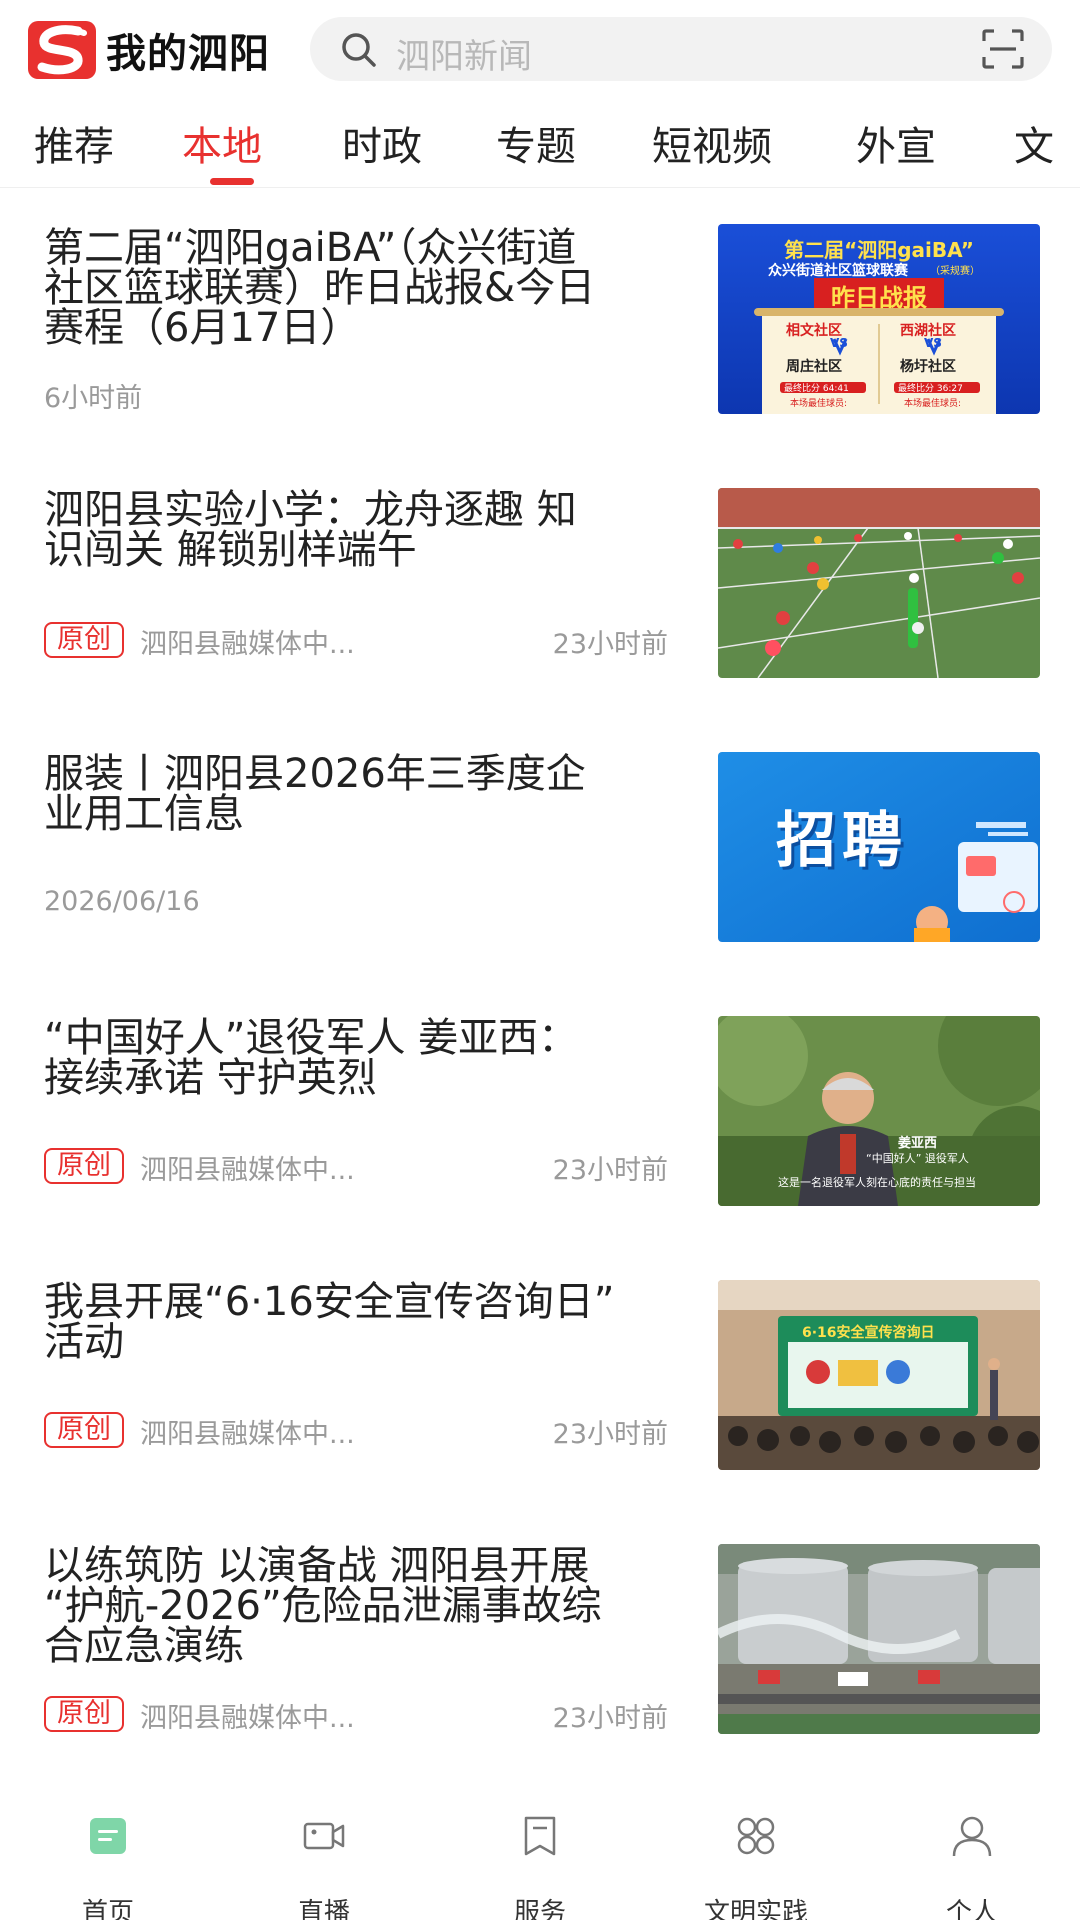 Image resolution: width=1080 pixels, height=1920 pixels. Describe the element at coordinates (202, 328) in the screenshot. I see `news-title-line: 赛程（6月17日）` at that location.